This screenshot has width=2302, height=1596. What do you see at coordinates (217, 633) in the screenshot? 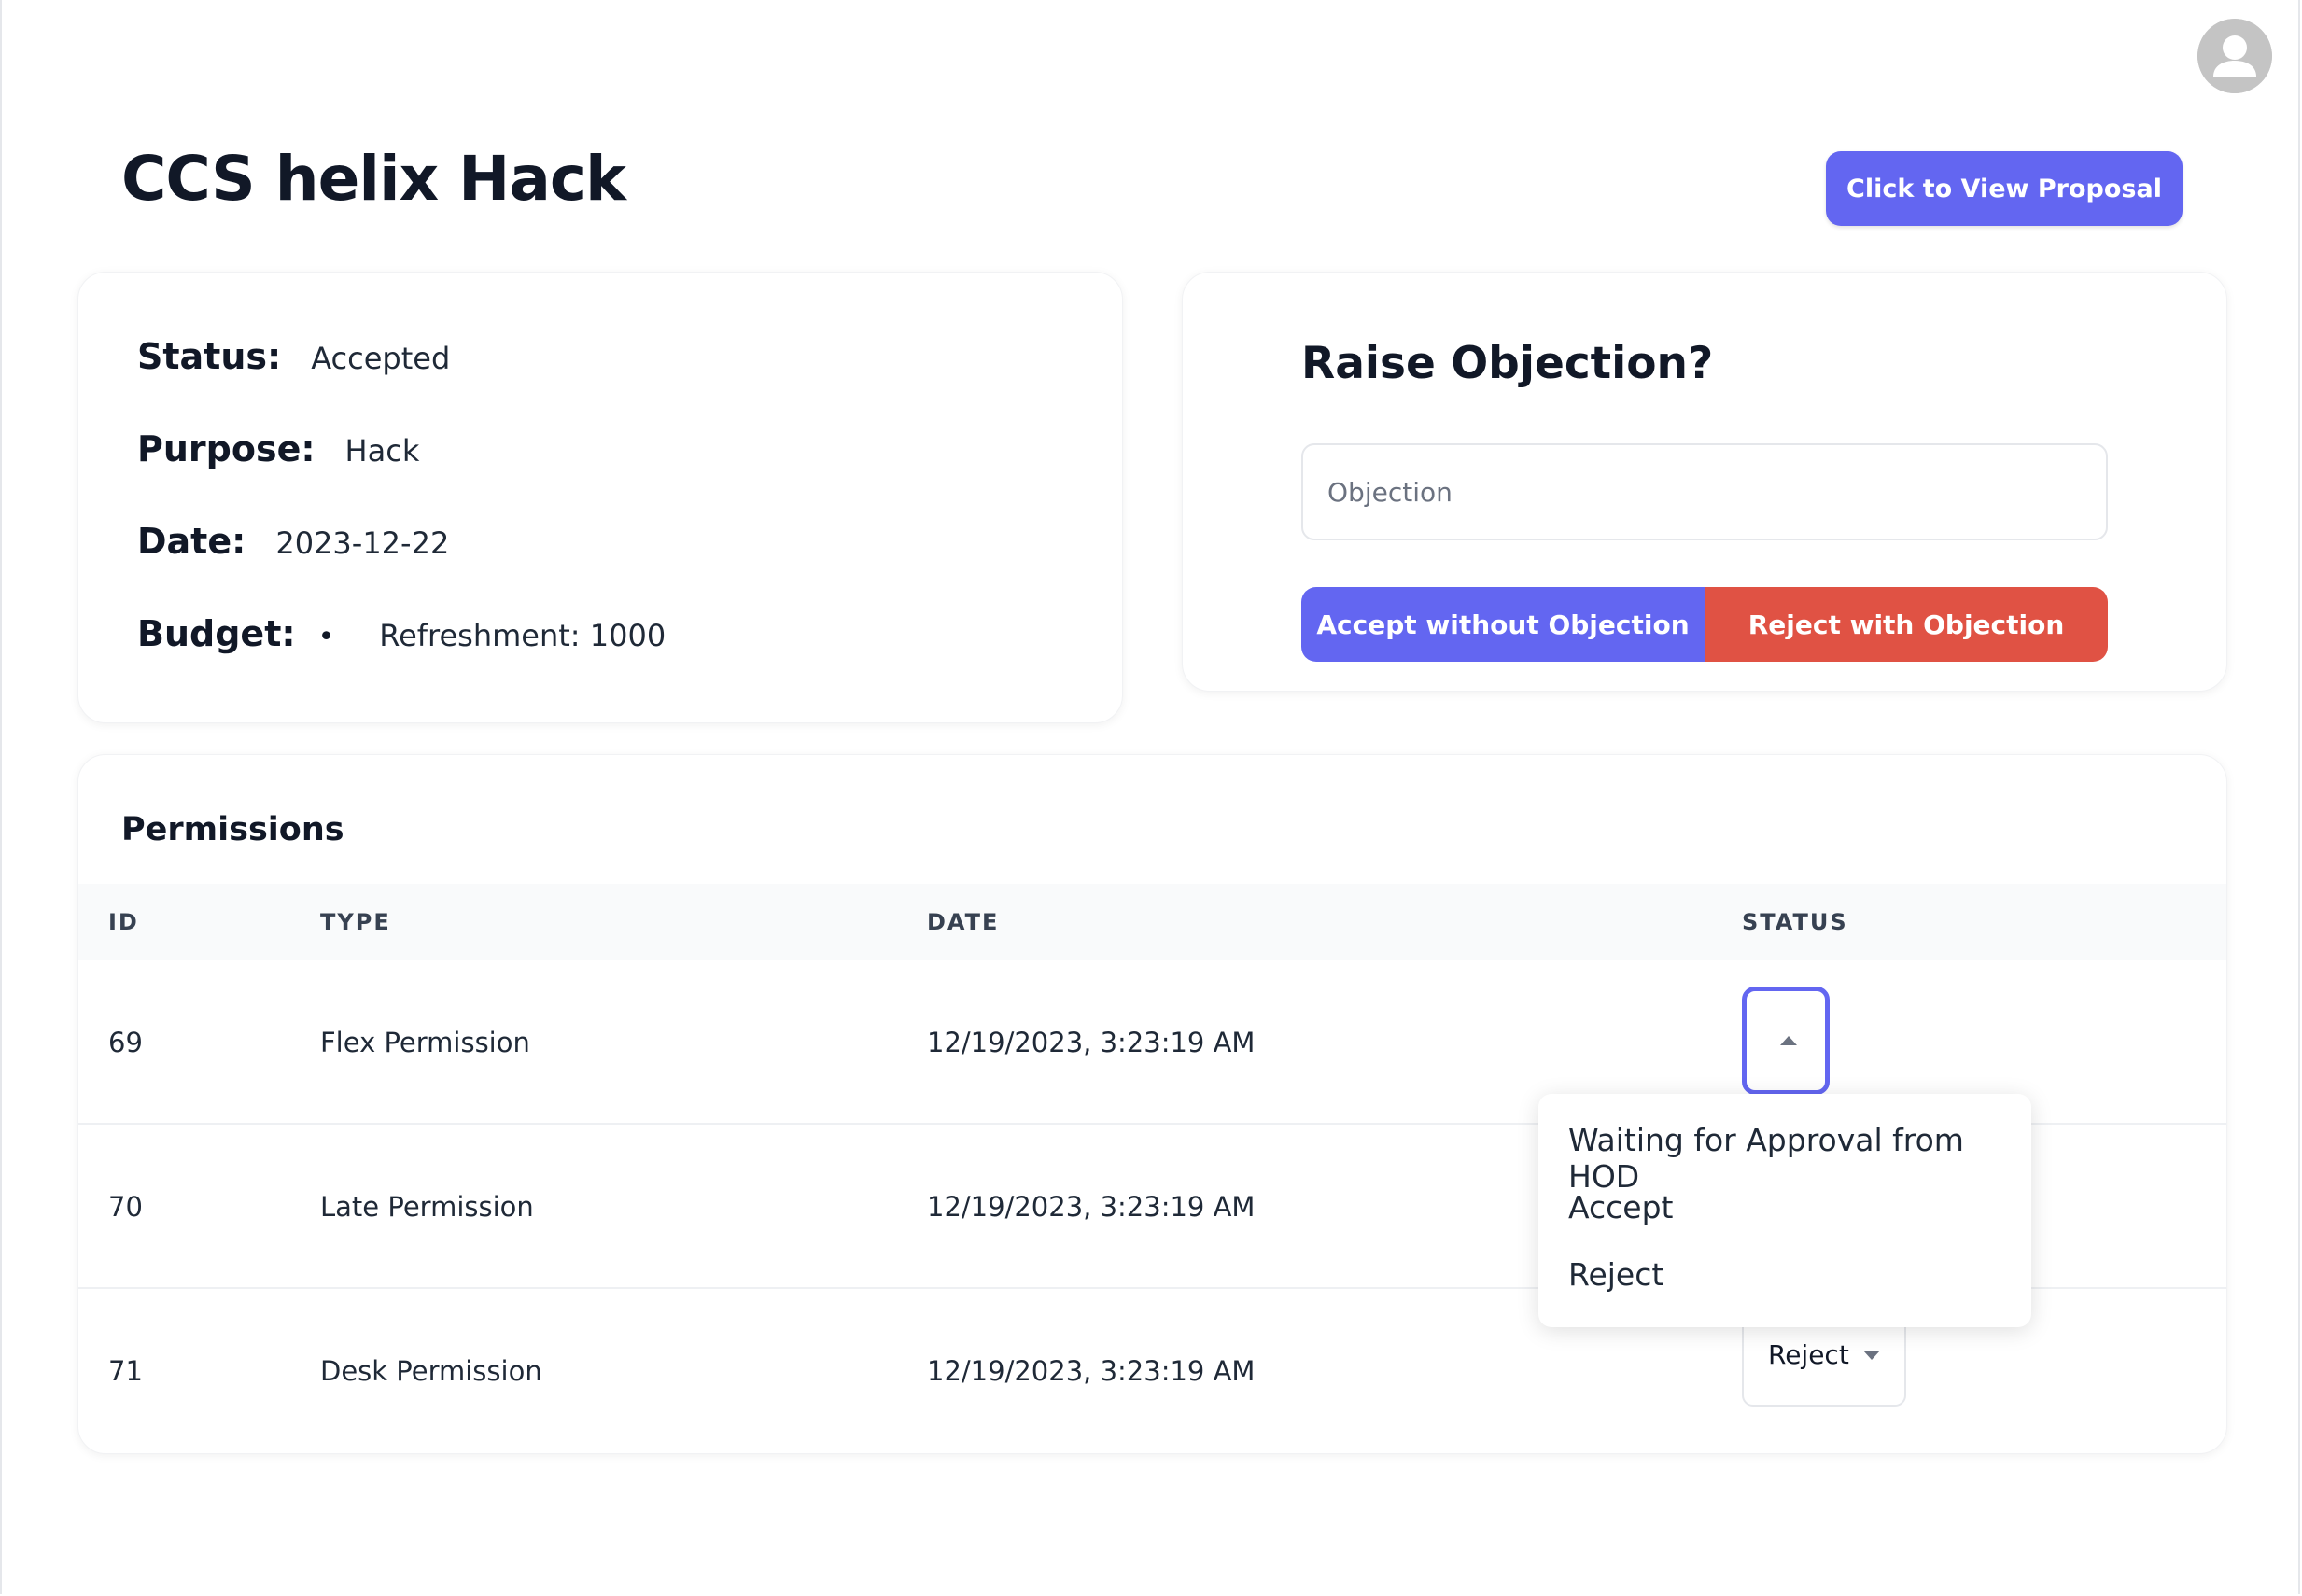
I see `budget-label: Budget:` at bounding box center [217, 633].